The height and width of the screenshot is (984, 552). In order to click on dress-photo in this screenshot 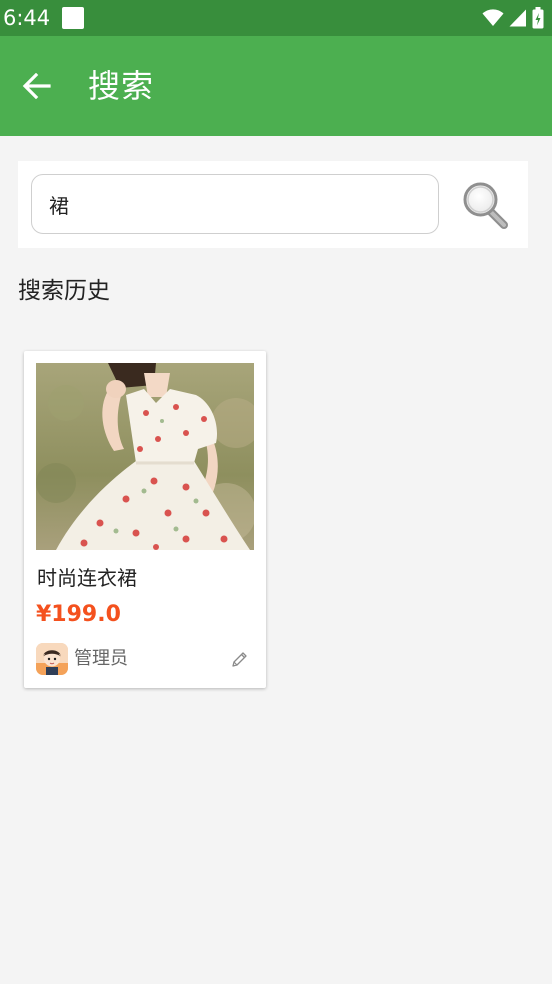, I will do `click(145, 456)`.